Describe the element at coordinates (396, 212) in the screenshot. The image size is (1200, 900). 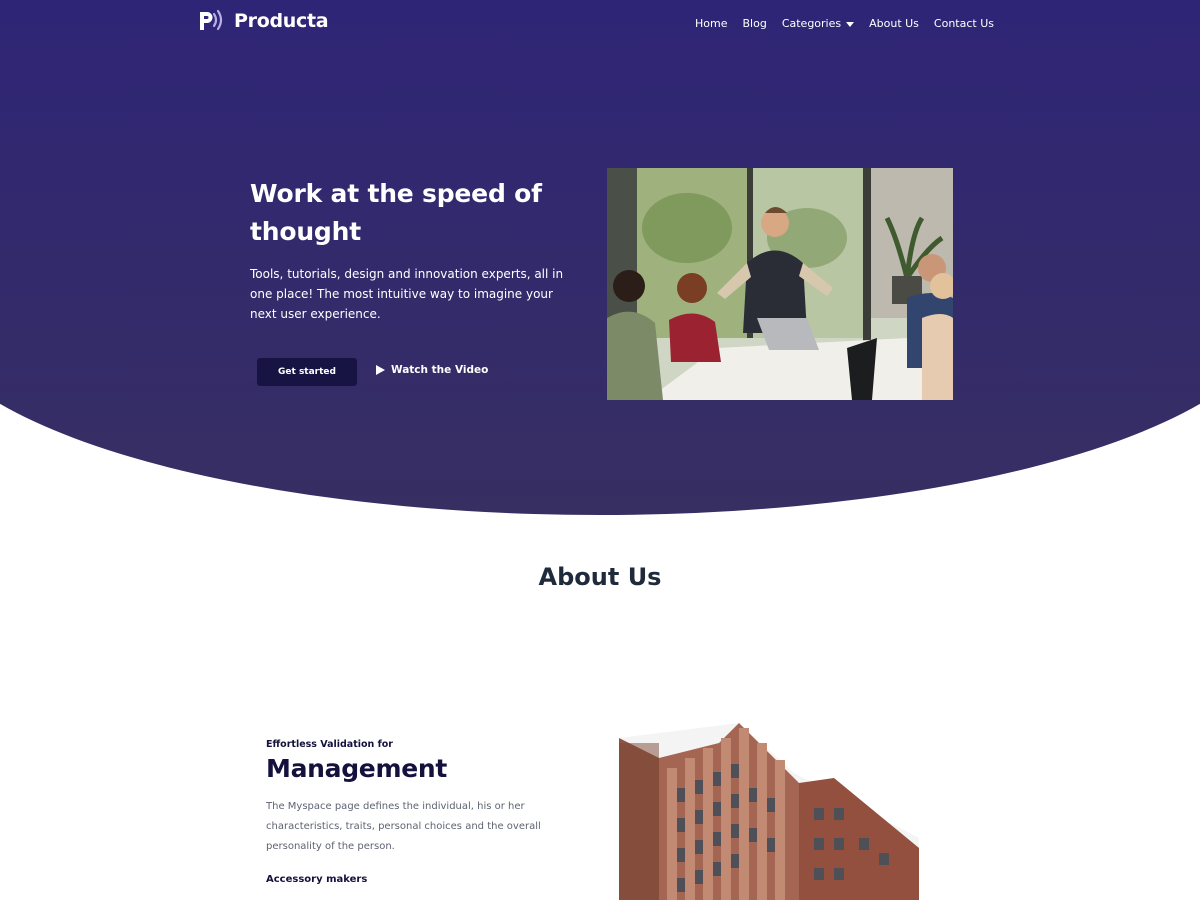
I see `hero-title: Work at the speed of thought` at that location.